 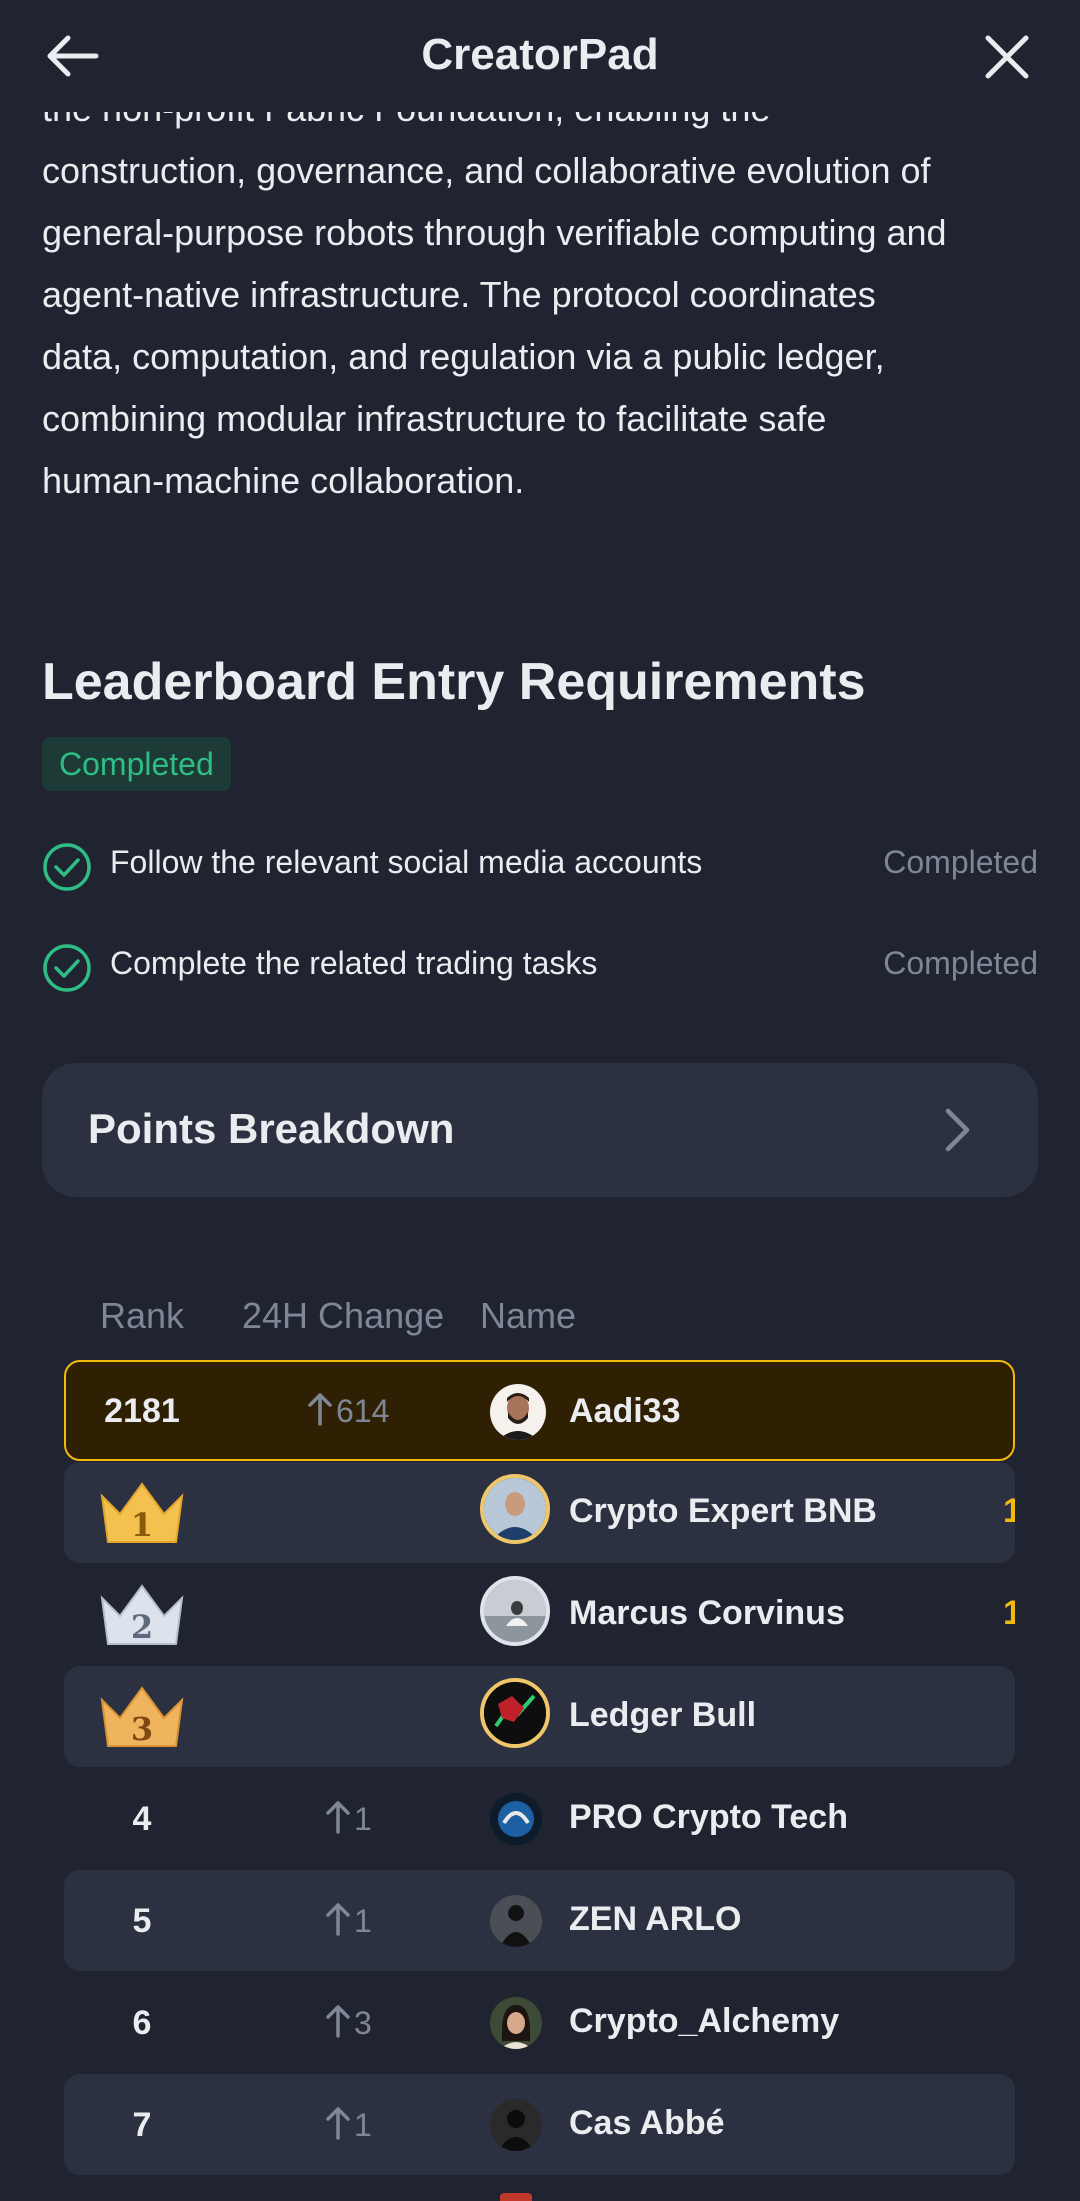 What do you see at coordinates (1007, 57) in the screenshot?
I see `close-icon` at bounding box center [1007, 57].